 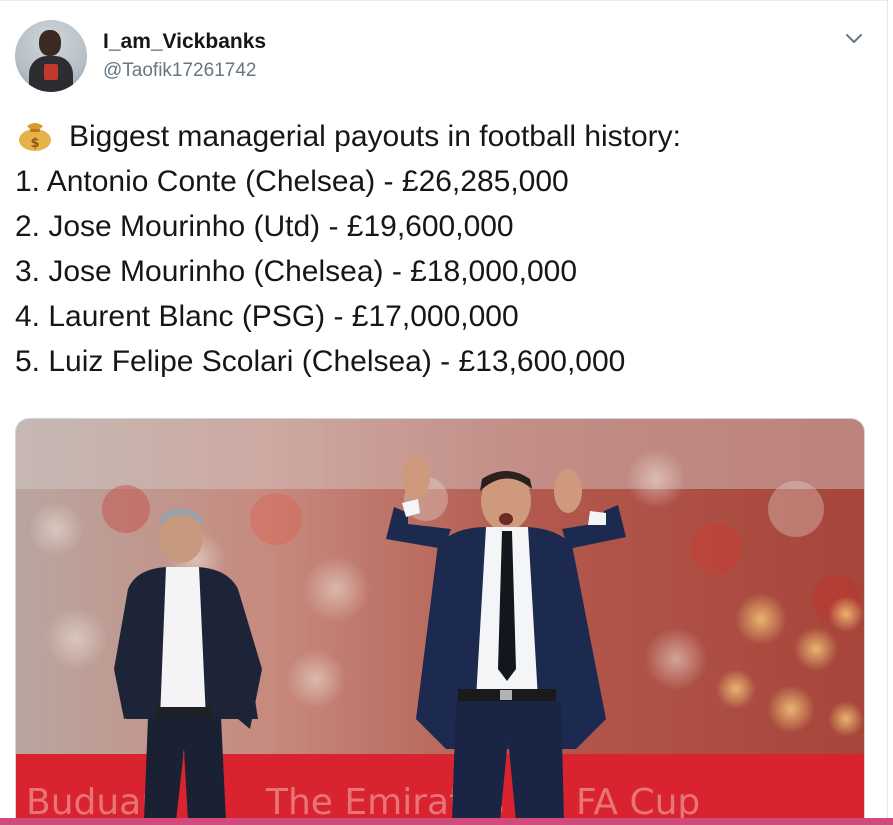 What do you see at coordinates (638, 801) in the screenshot?
I see `svg-text: FA Cup` at bounding box center [638, 801].